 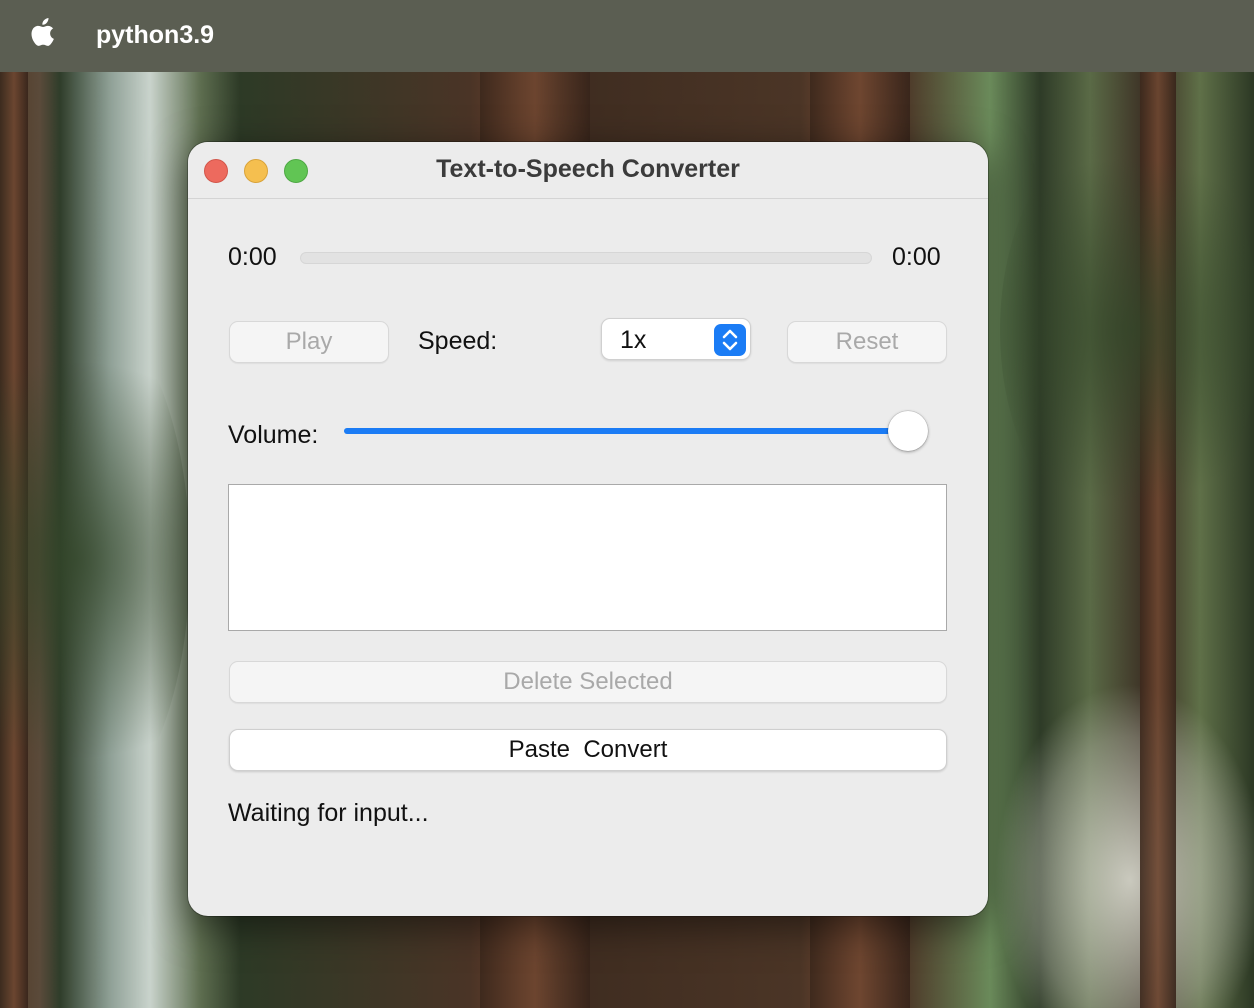 What do you see at coordinates (273, 435) in the screenshot?
I see `volume-label: Volume:` at bounding box center [273, 435].